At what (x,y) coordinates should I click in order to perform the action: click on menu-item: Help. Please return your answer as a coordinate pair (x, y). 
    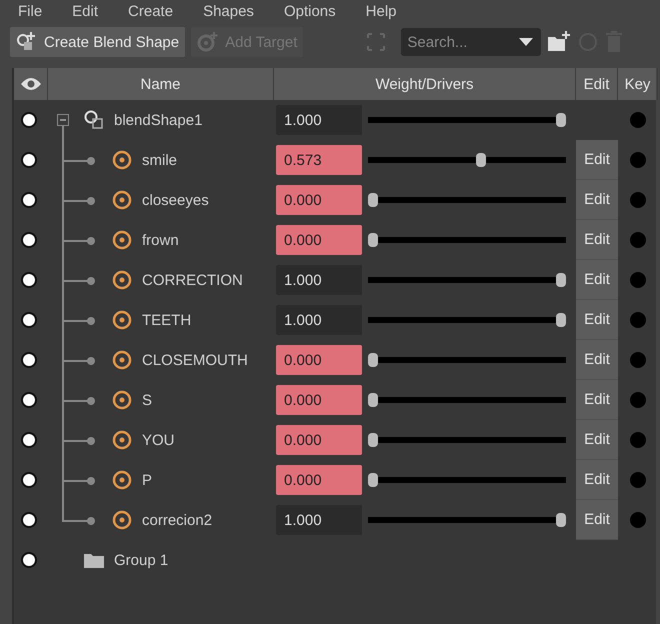
    Looking at the image, I should click on (381, 11).